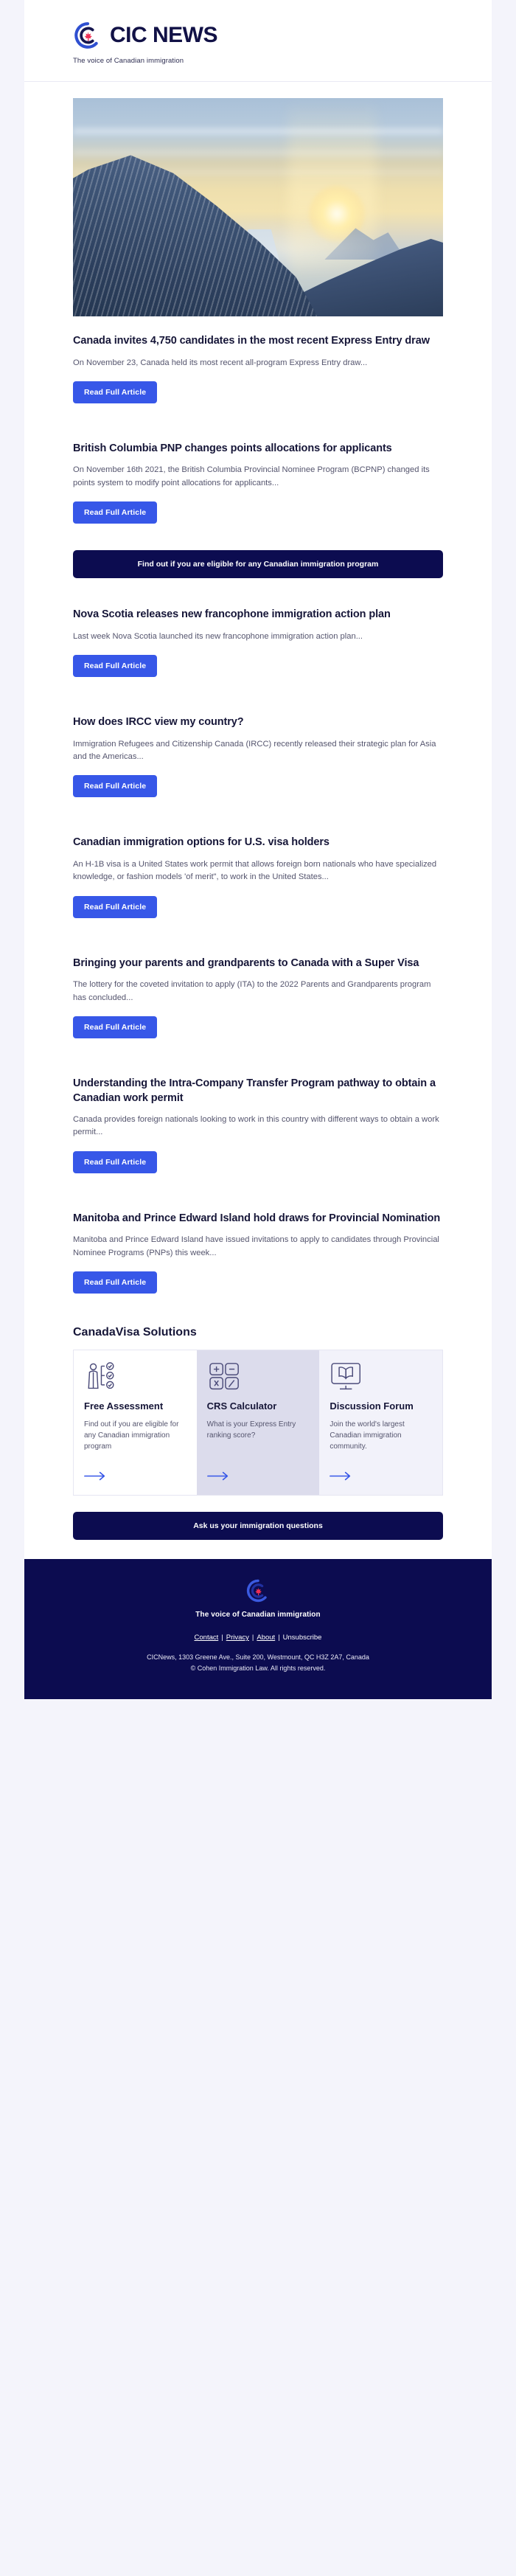 This screenshot has height=2576, width=516. Describe the element at coordinates (124, 1406) in the screenshot. I see `solution-card-title: Free Assessment` at that location.